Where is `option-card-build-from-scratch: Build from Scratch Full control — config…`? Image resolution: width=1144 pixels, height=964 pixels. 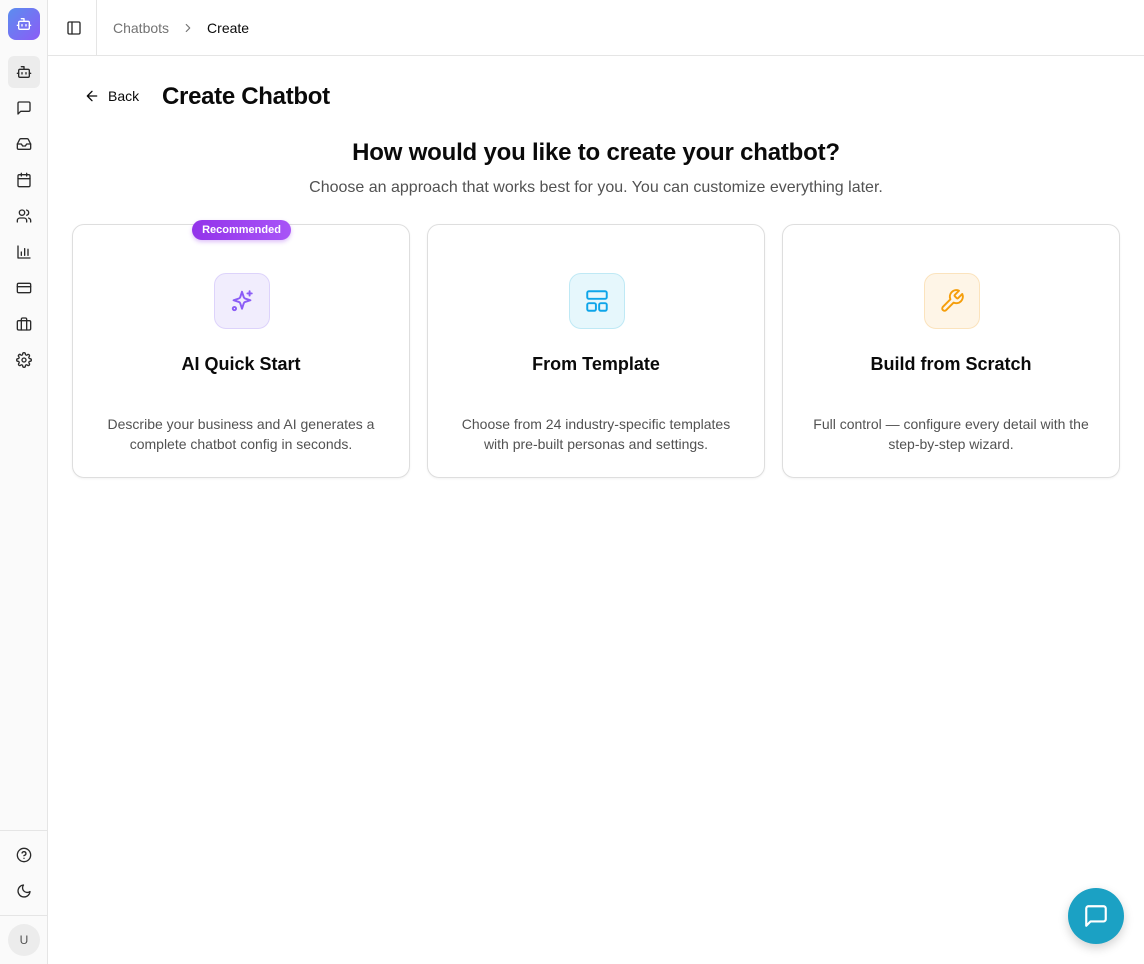 option-card-build-from-scratch: Build from Scratch Full control — config… is located at coordinates (951, 351).